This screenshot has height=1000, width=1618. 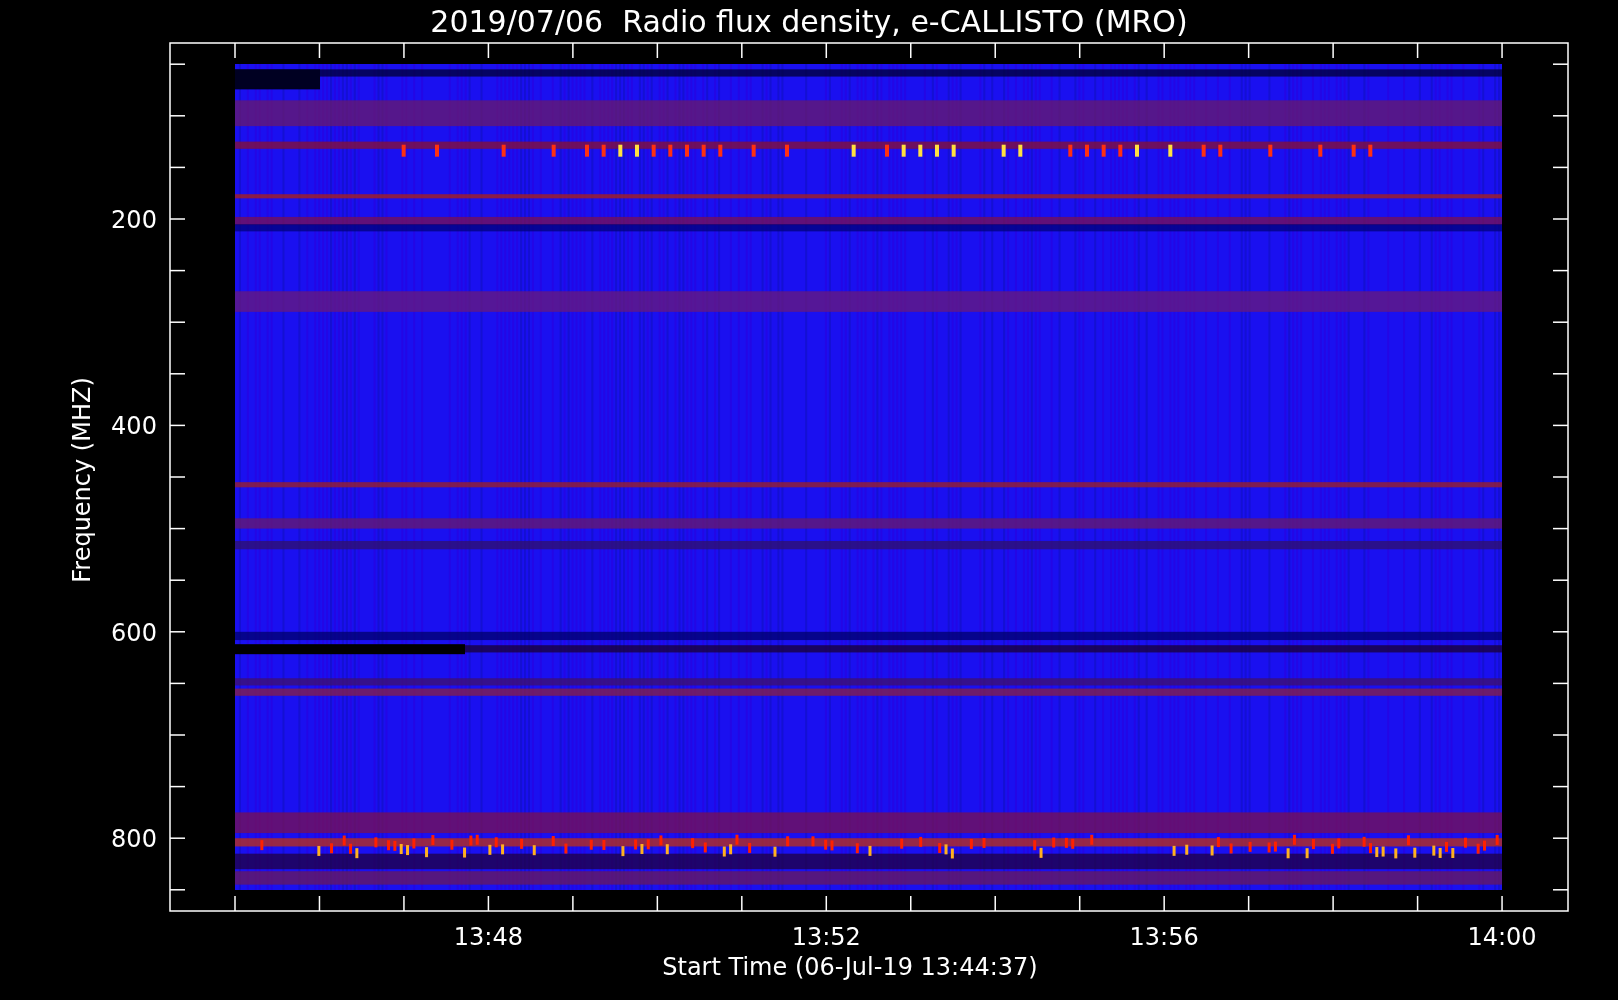 I want to click on tick-label: 13:56, so click(x=1164, y=937).